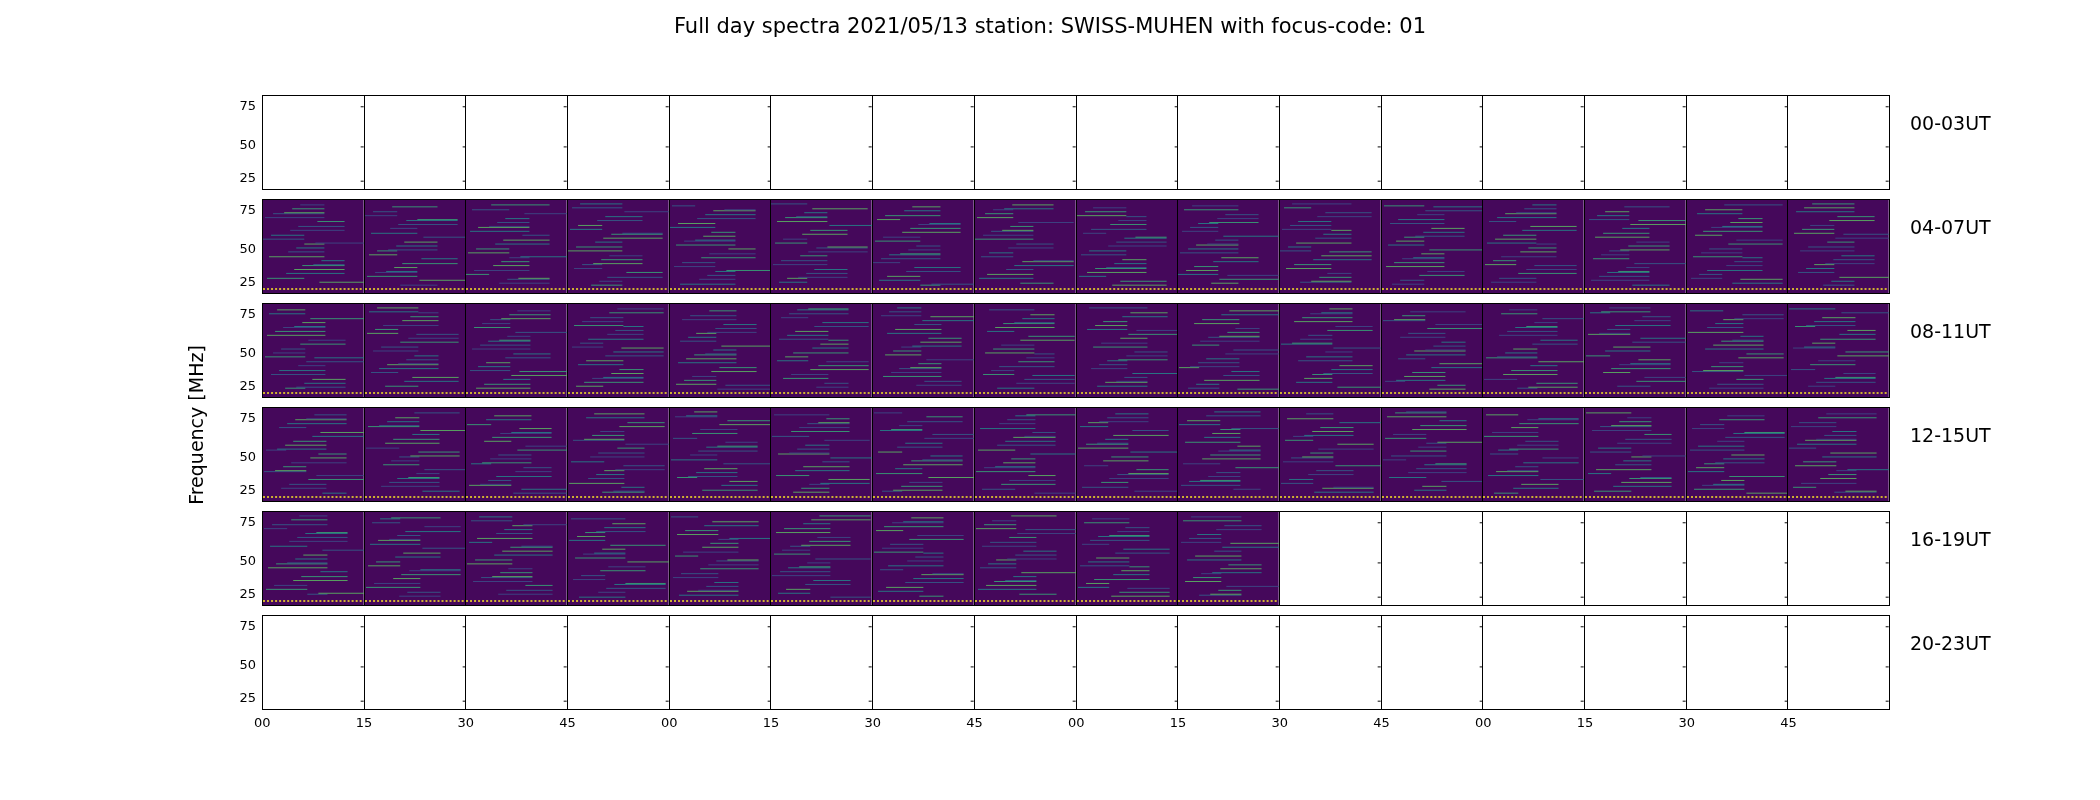  I want to click on row-label: 16-19UT, so click(1950, 539).